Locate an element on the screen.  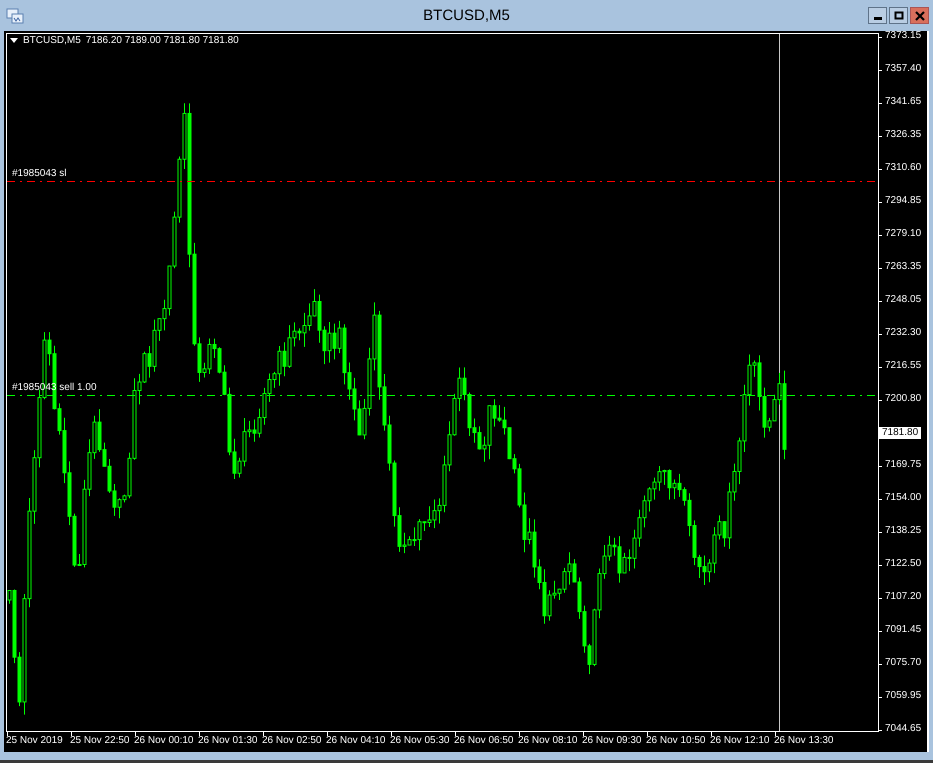
time-label: 26 Nov 06:50 is located at coordinates (484, 740).